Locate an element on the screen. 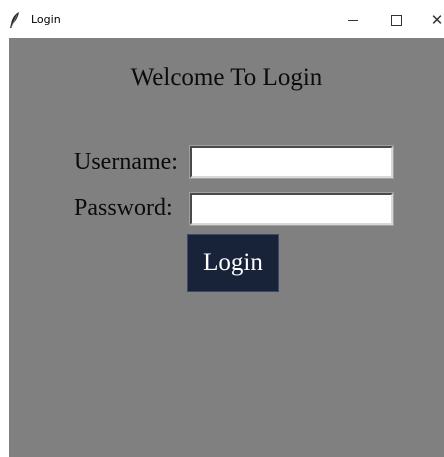 Image resolution: width=444 pixels, height=457 pixels. password-label: Password: is located at coordinates (123, 208).